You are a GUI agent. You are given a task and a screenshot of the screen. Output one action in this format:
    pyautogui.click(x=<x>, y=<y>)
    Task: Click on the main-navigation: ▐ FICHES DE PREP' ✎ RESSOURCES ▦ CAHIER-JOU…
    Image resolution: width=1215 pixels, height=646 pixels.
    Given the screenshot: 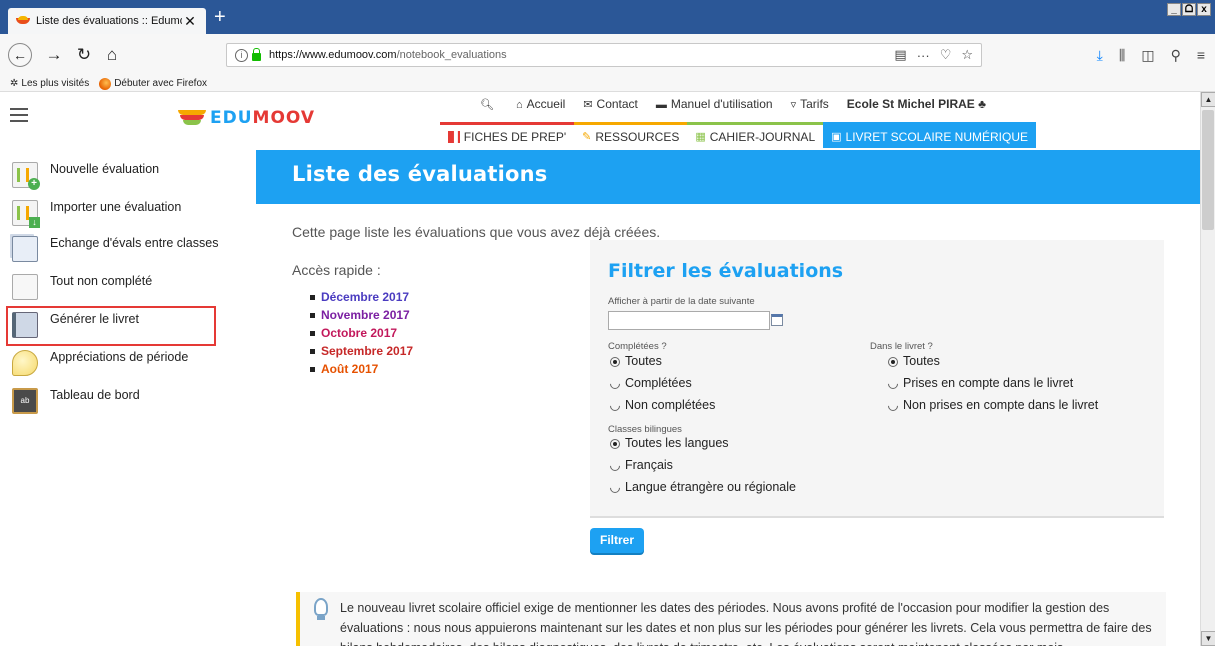 What is the action you would take?
    pyautogui.click(x=738, y=135)
    